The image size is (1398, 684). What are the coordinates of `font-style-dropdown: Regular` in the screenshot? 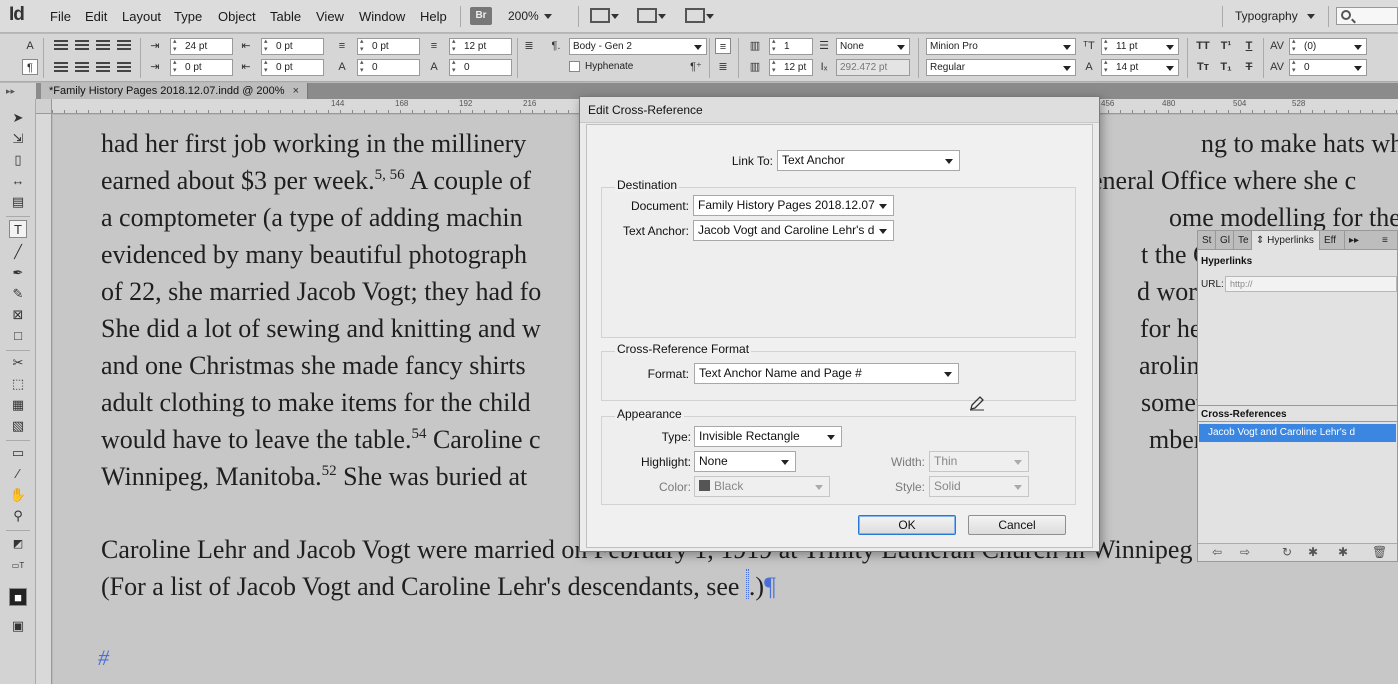 It's located at (1001, 67).